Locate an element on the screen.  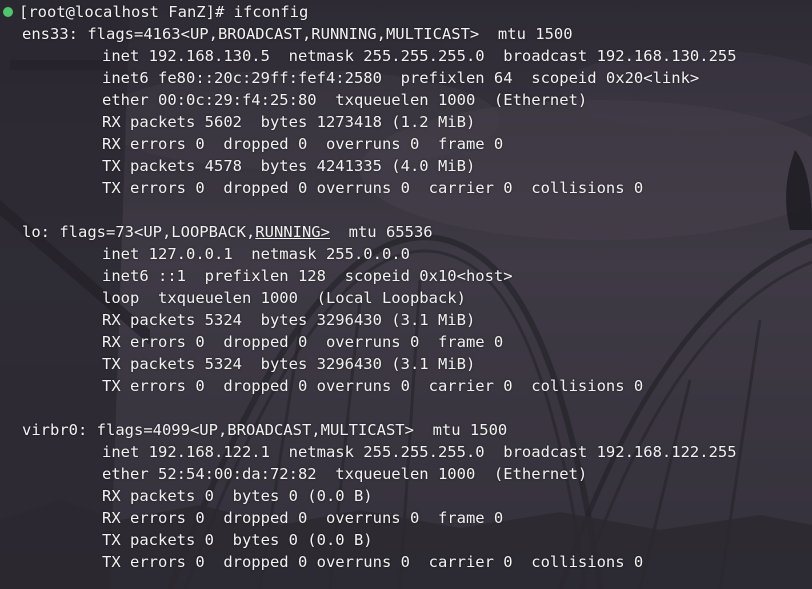
lo-header-prefix: lo: flags=73<UP,LOOPBACK, is located at coordinates (139, 232).